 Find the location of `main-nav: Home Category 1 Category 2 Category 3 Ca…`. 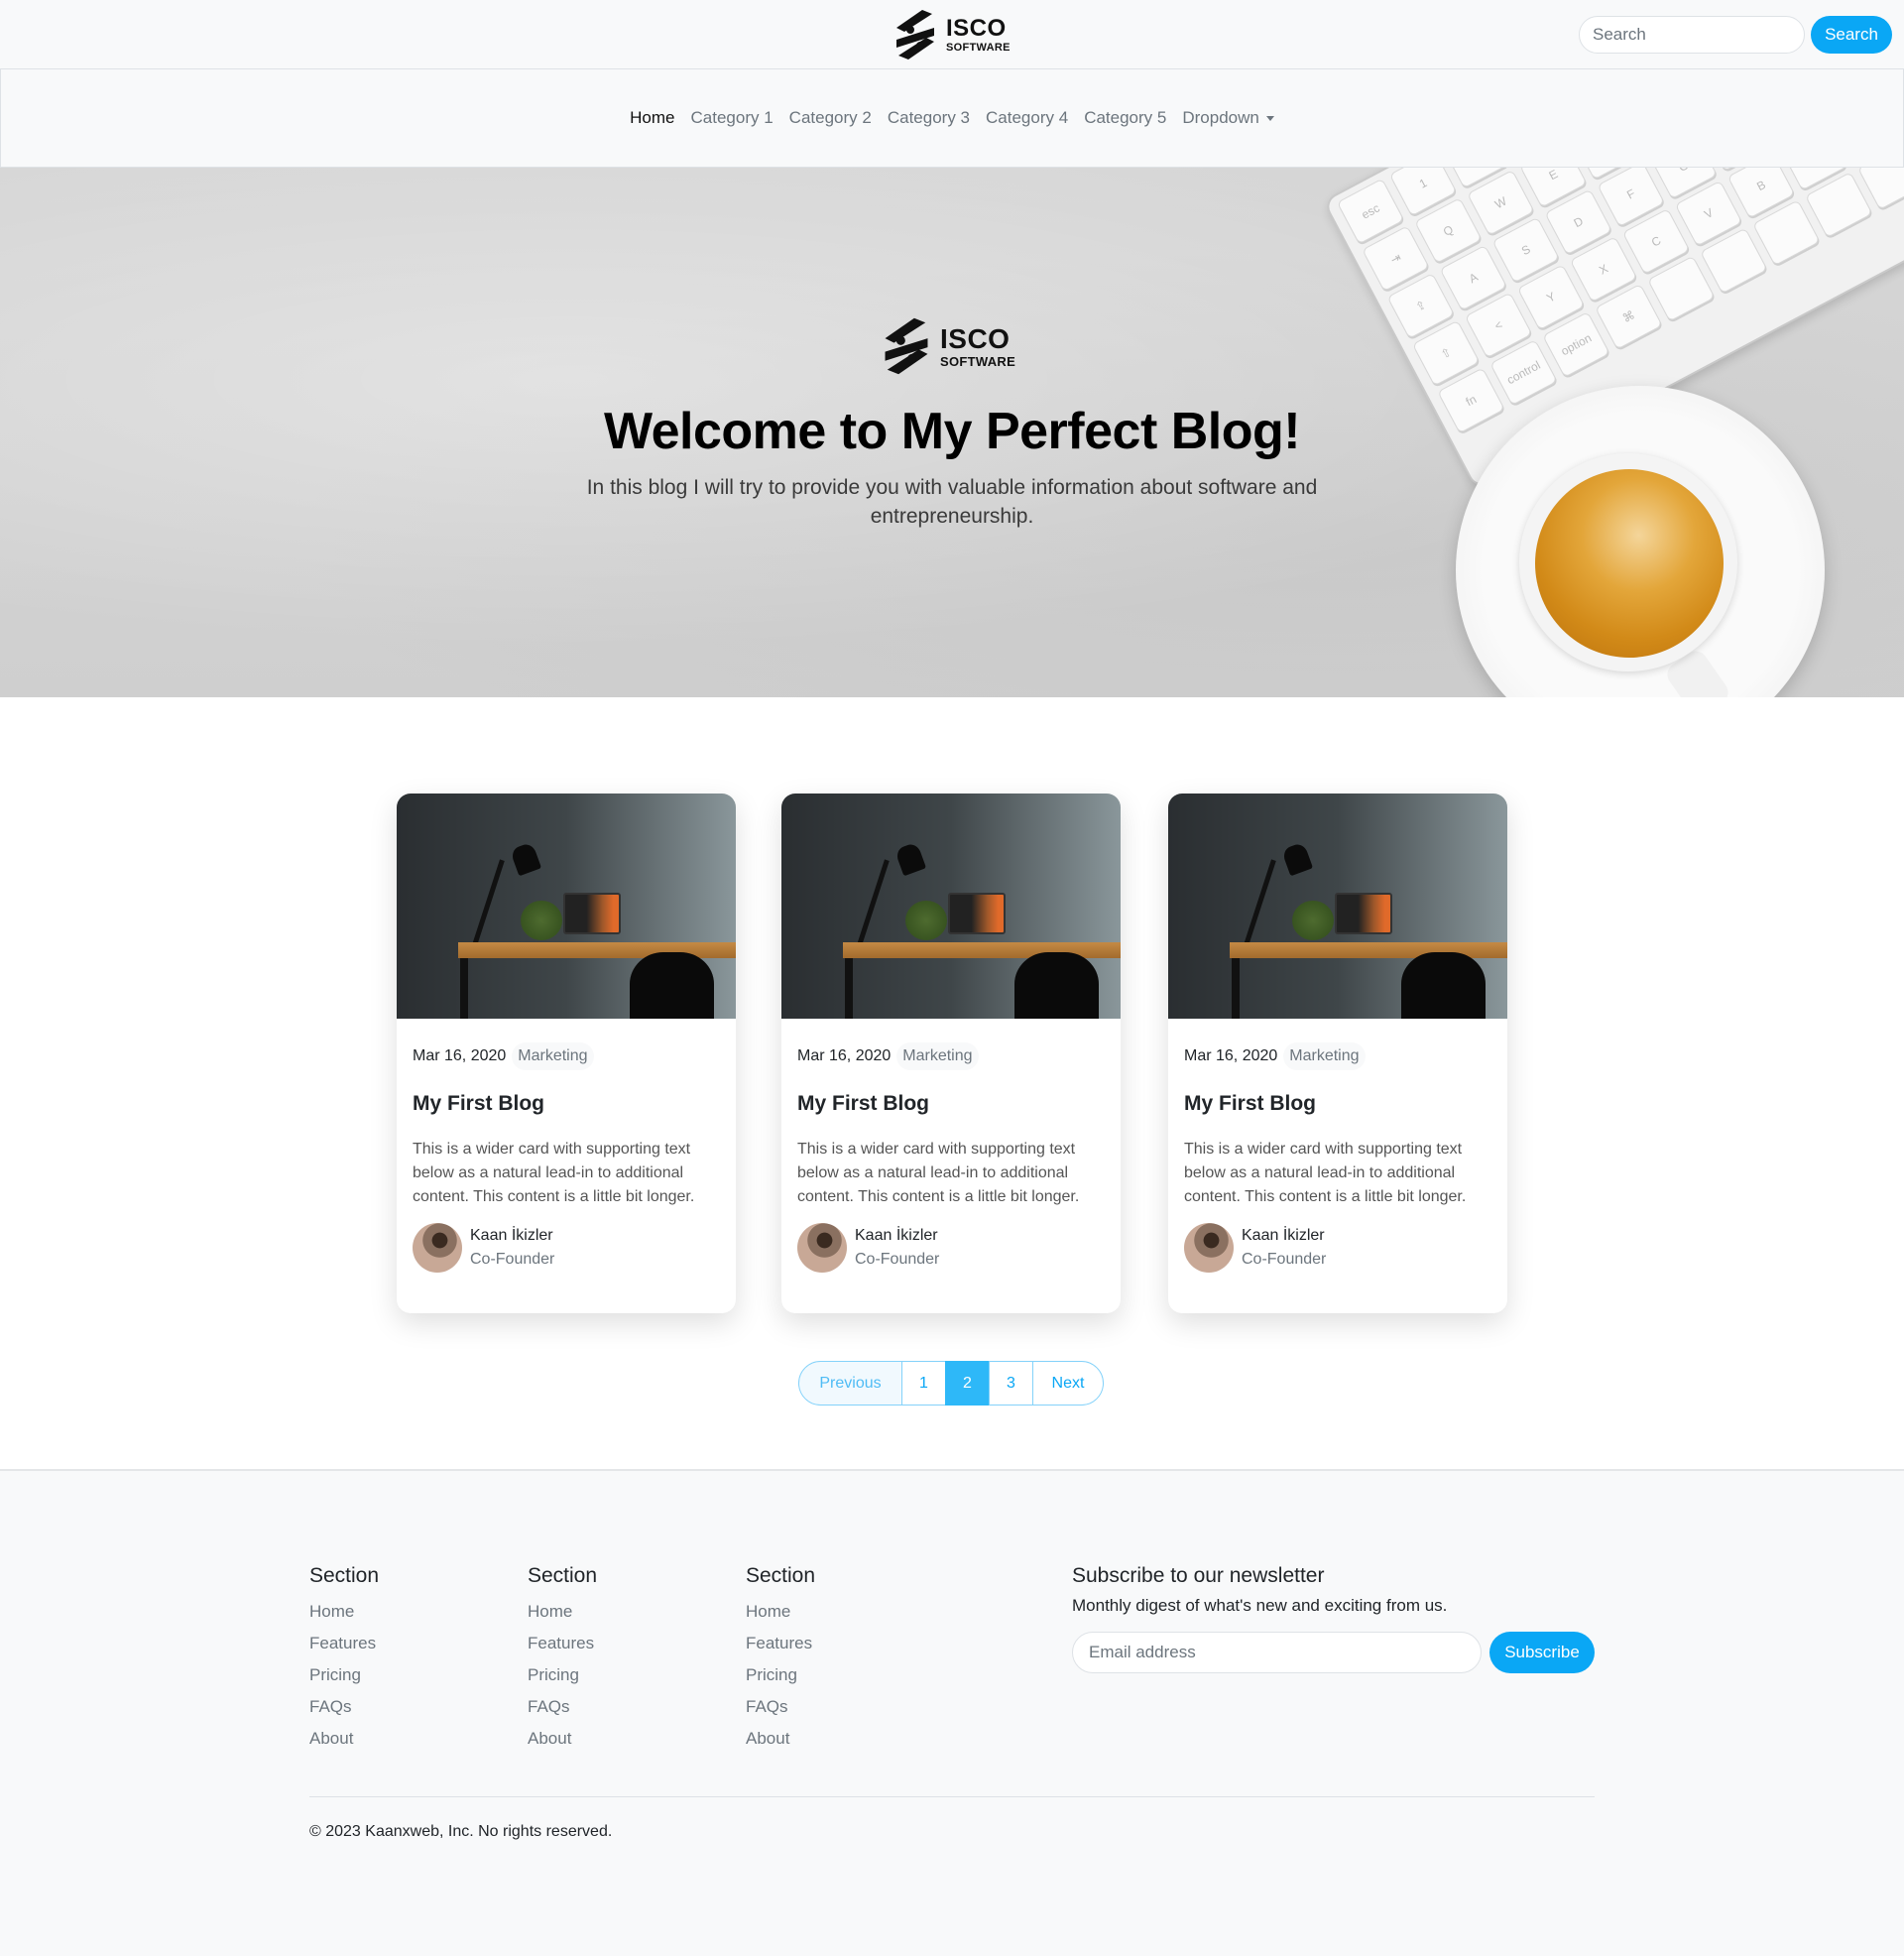

main-nav: Home Category 1 Category 2 Category 3 Ca… is located at coordinates (952, 118).